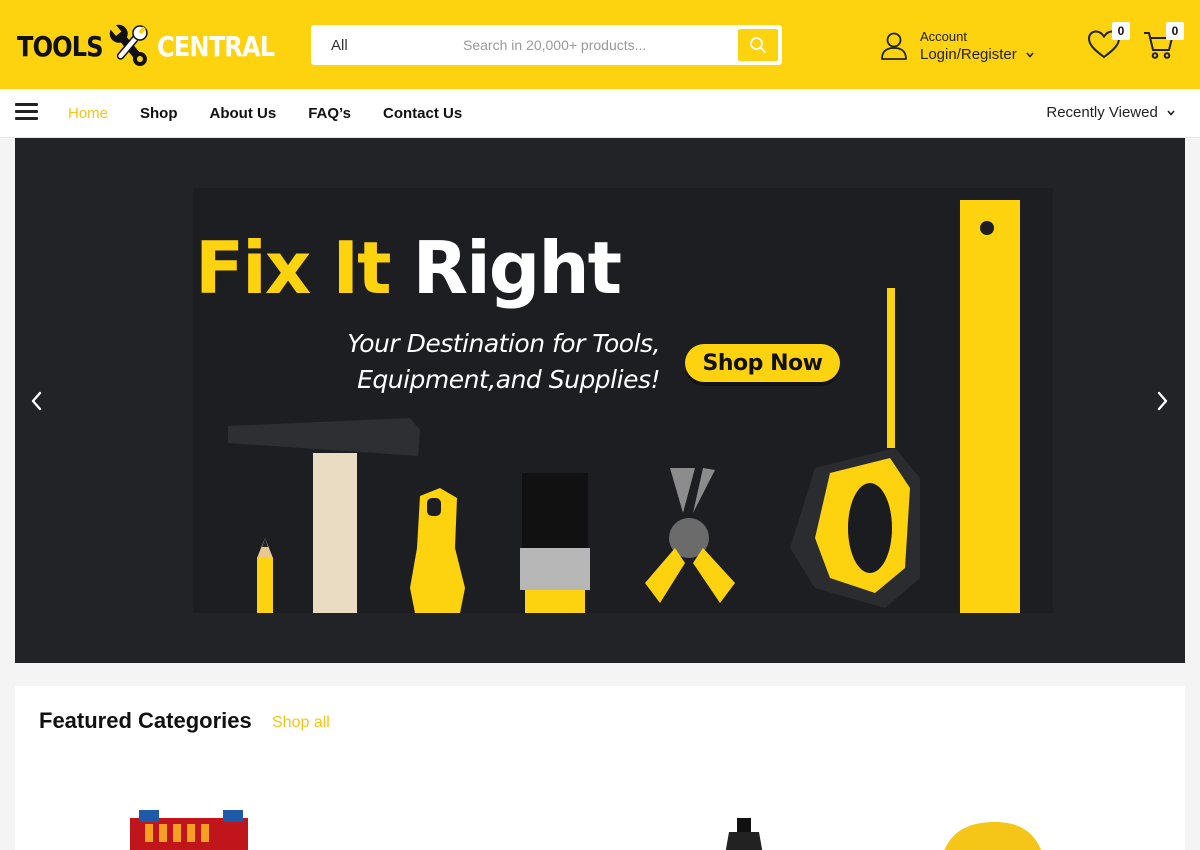  What do you see at coordinates (508, 379) in the screenshot?
I see `hero-subtitle-line2: Equipment,and Supplies!` at bounding box center [508, 379].